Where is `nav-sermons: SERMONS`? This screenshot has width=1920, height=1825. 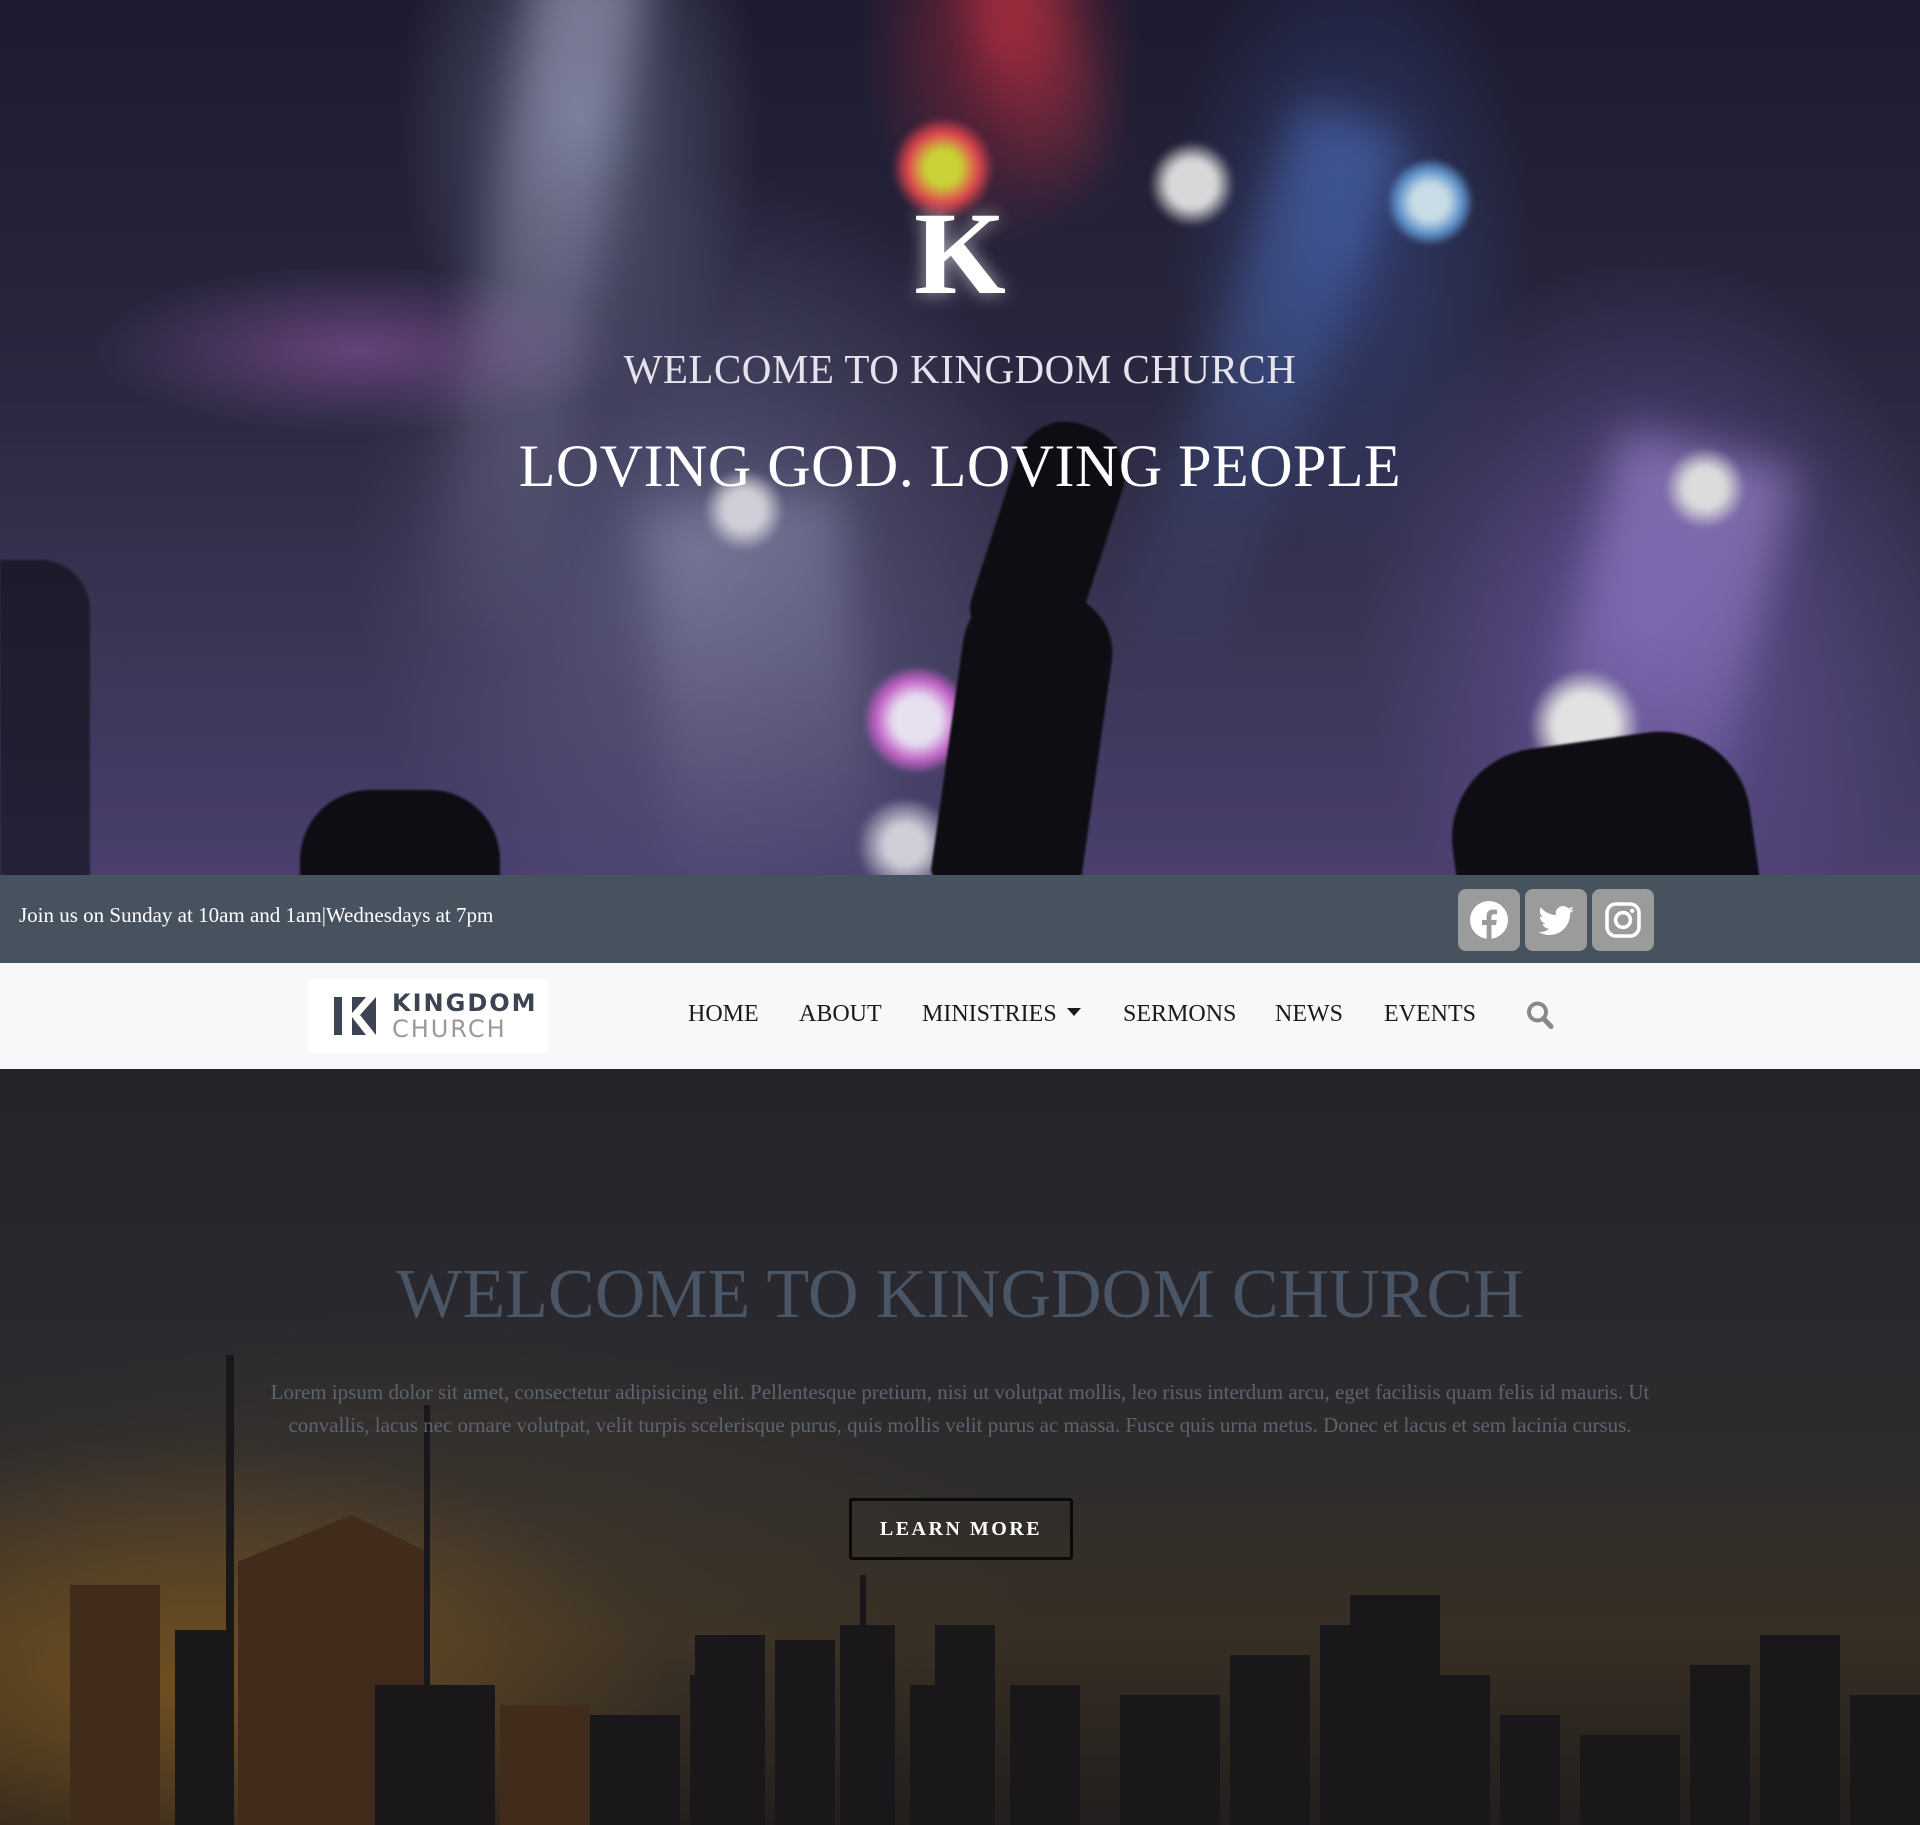 nav-sermons: SERMONS is located at coordinates (1179, 1014).